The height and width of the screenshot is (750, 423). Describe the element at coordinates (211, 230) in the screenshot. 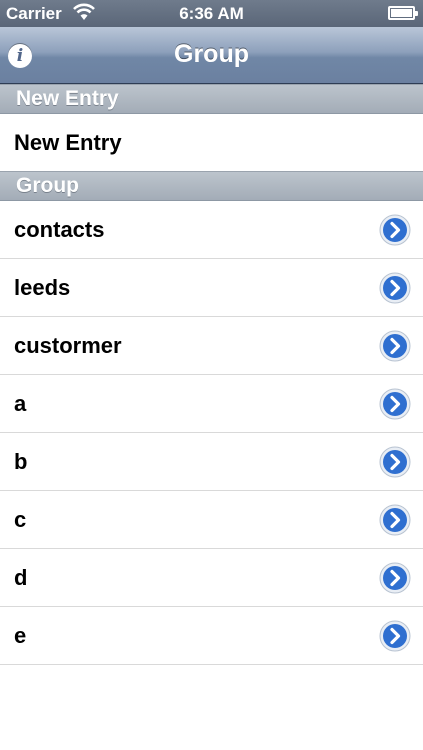

I see `list-item-contacts: contacts` at that location.